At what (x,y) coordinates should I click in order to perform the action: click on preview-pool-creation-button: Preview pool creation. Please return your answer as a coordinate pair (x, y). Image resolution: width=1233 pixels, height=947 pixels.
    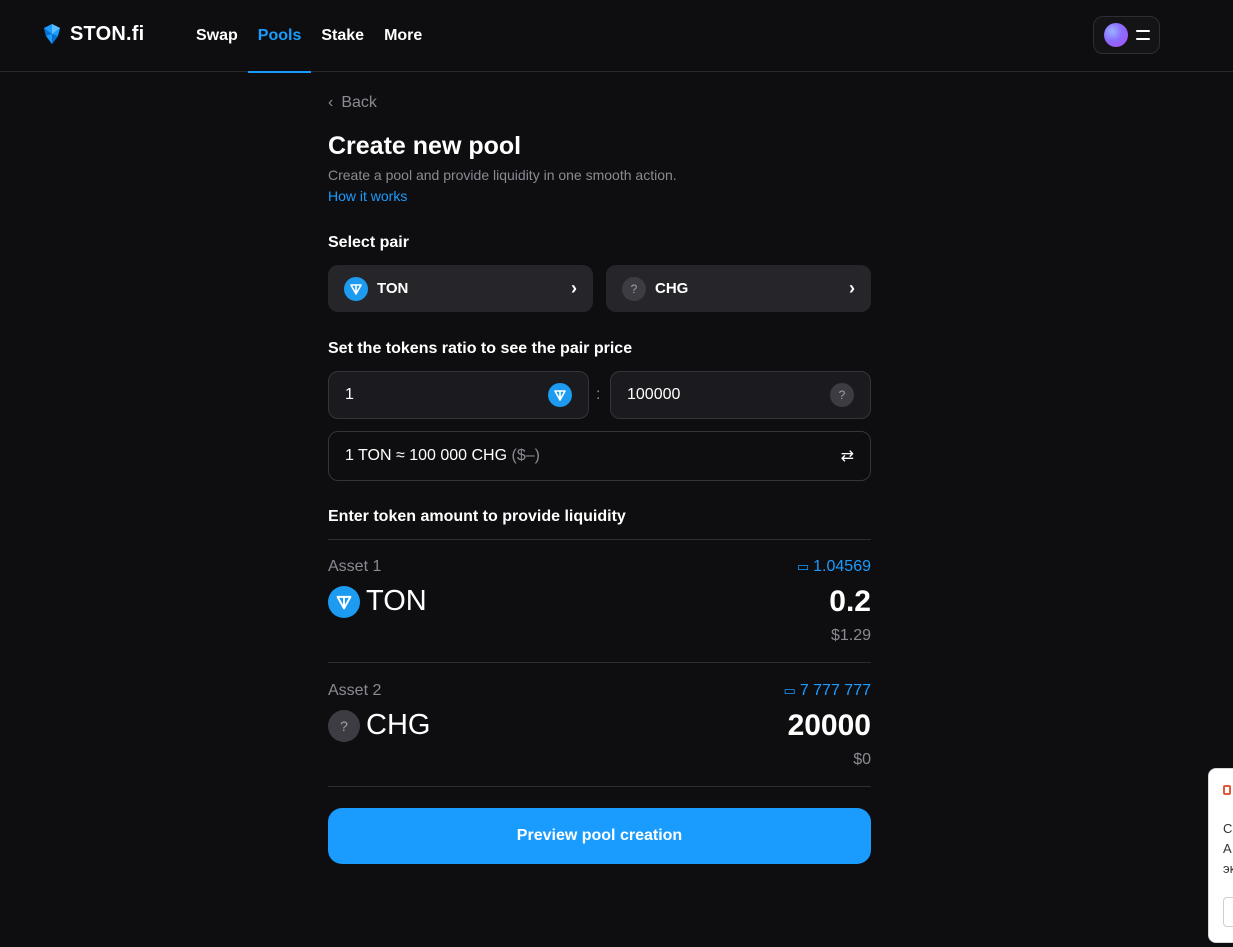
    Looking at the image, I should click on (599, 836).